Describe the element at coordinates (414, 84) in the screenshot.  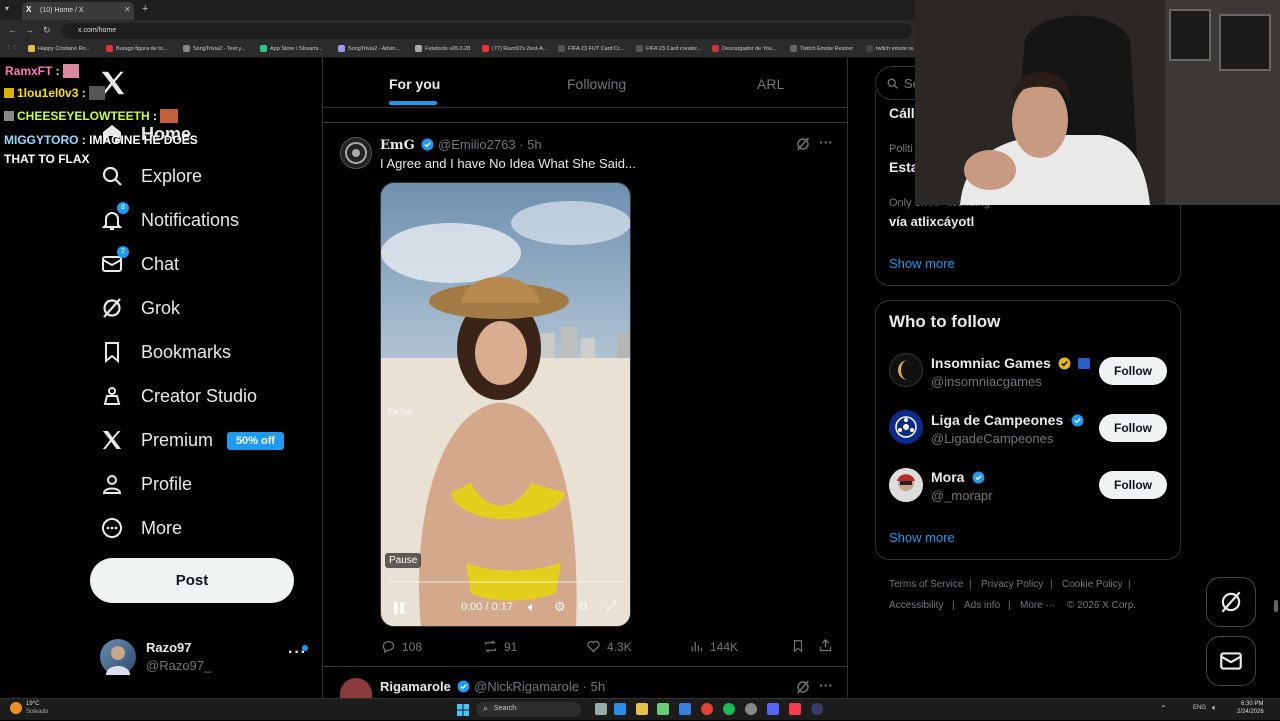
I see `tab-for-you: For you` at that location.